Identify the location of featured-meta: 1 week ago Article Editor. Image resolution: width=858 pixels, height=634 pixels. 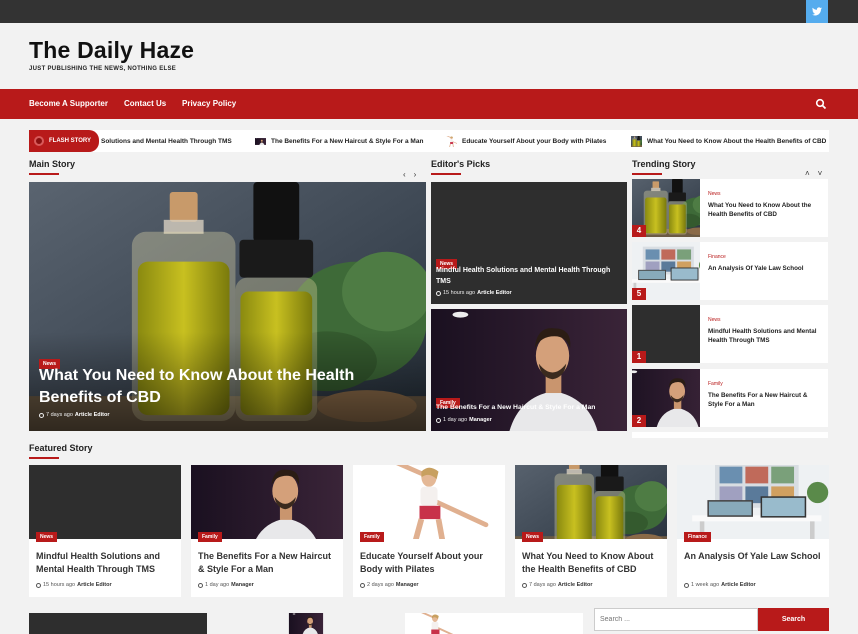
(720, 585).